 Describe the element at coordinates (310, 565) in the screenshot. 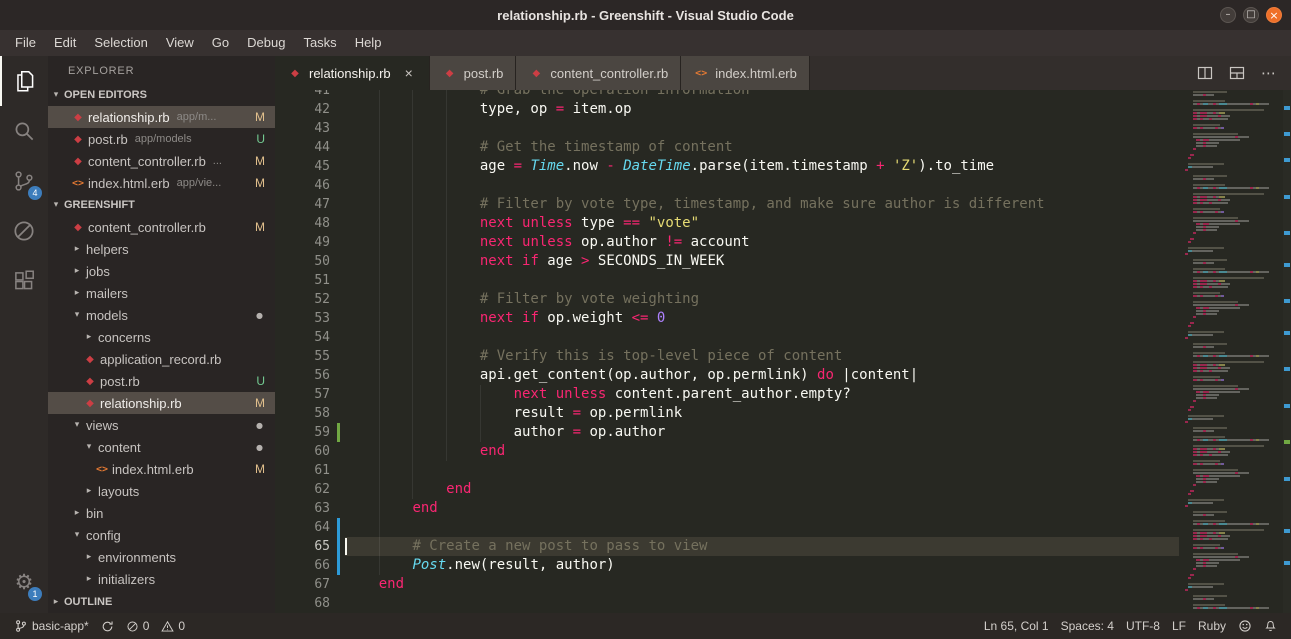

I see `gutter-line: 66` at that location.